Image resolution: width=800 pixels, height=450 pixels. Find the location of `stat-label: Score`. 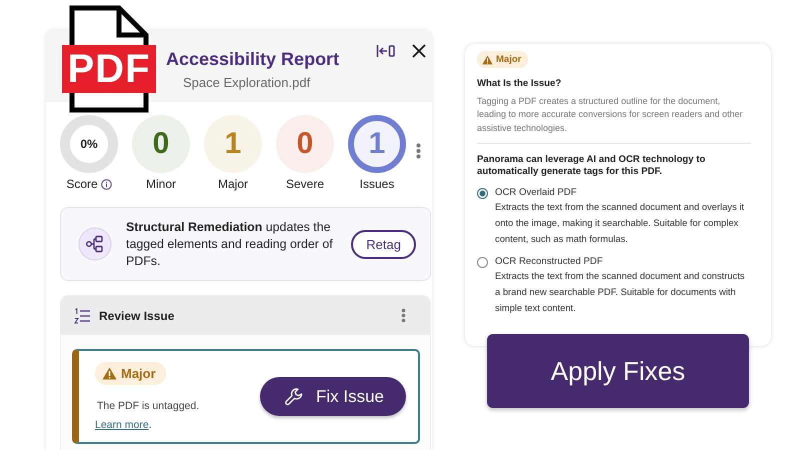

stat-label: Score is located at coordinates (82, 184).